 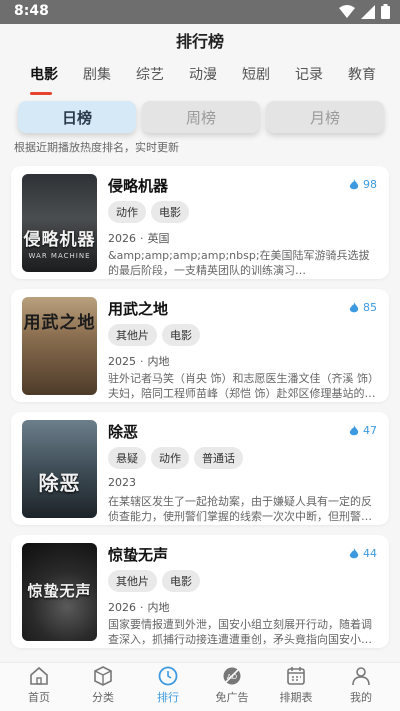 What do you see at coordinates (199, 41) in the screenshot?
I see `page-title: 排行榜` at bounding box center [199, 41].